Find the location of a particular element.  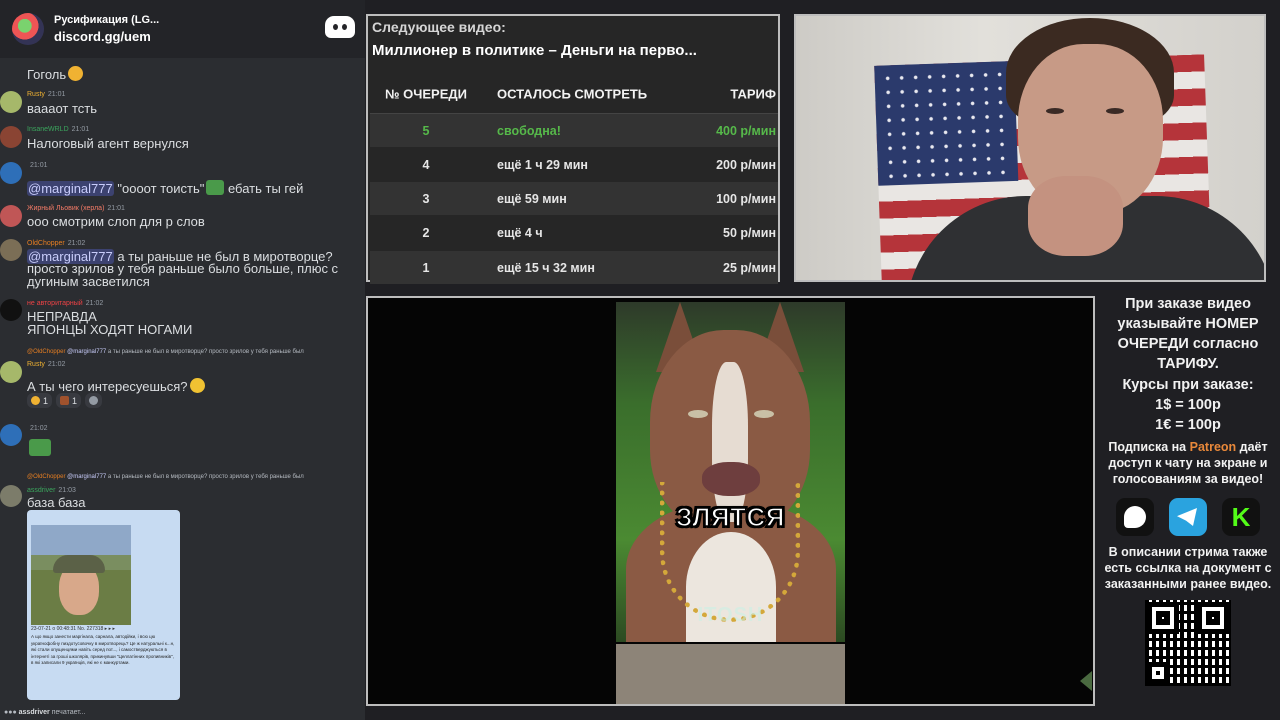

video-bottom-strip is located at coordinates (730, 674).